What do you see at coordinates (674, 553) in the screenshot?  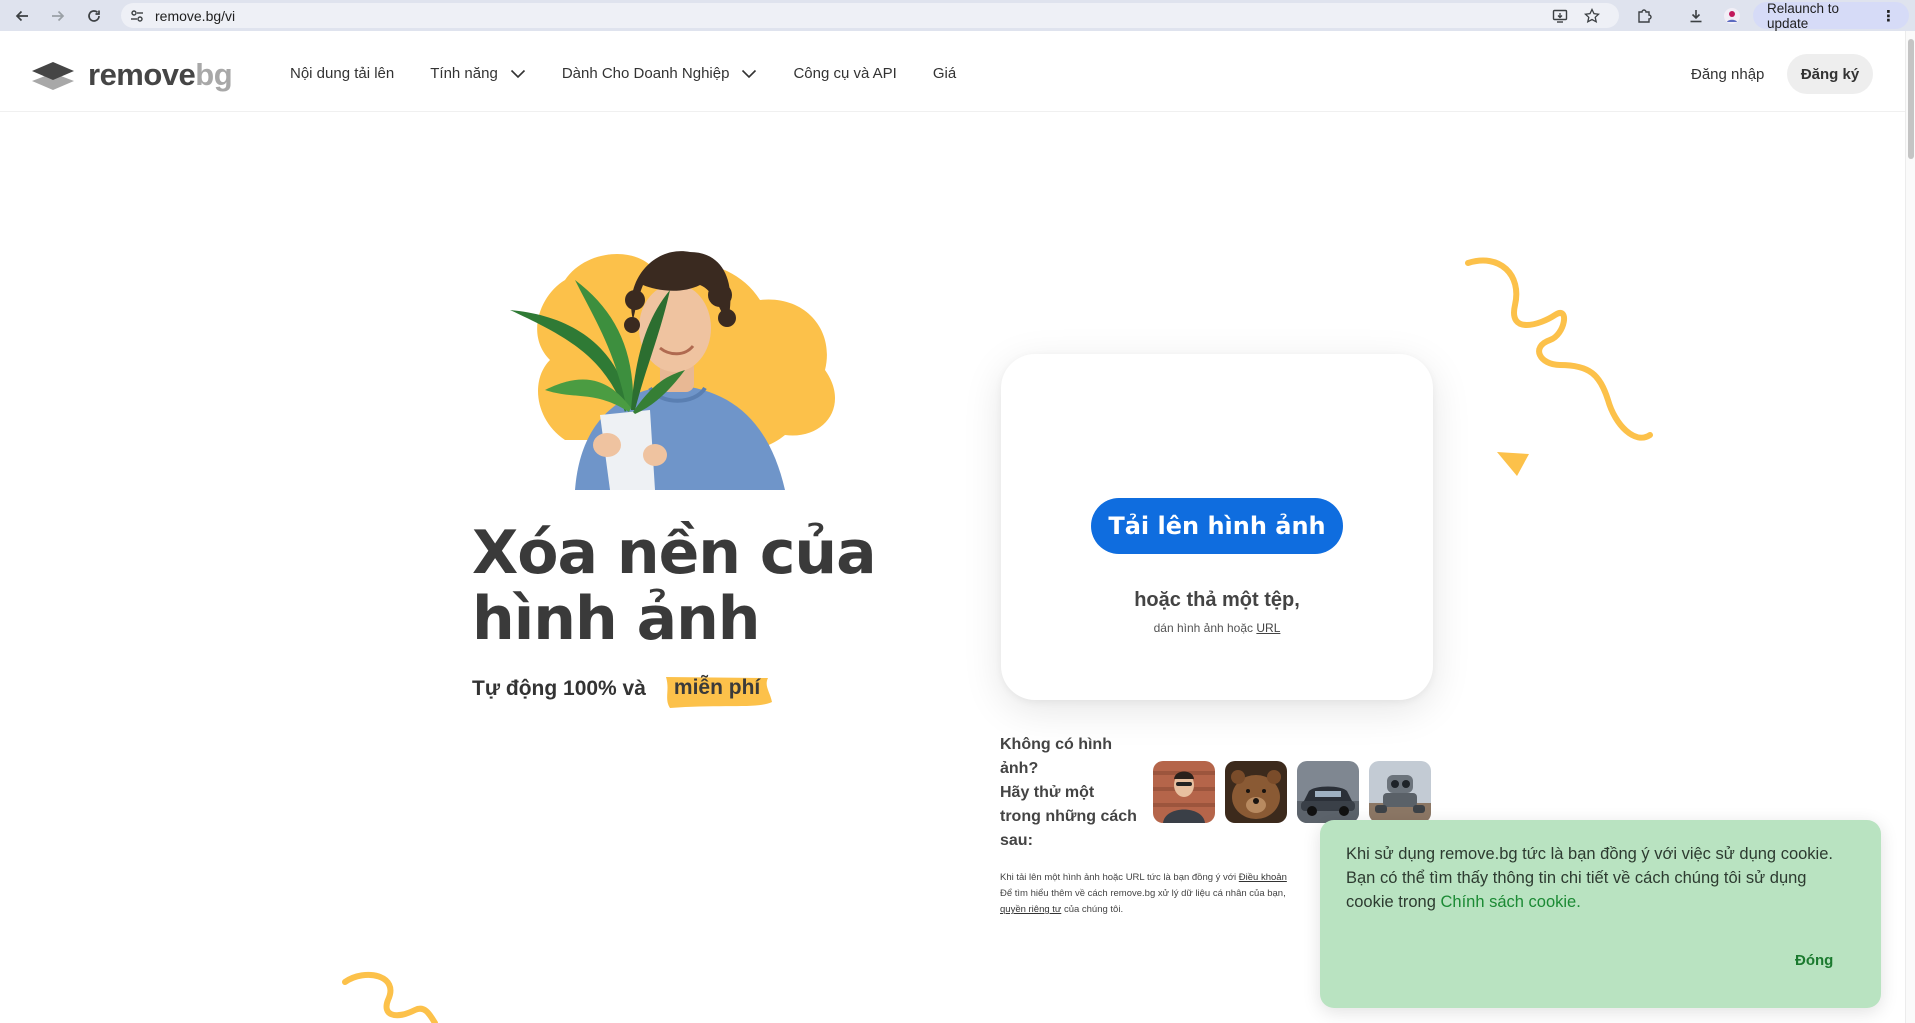 I see `hero-title-line1: Xóa nền của` at bounding box center [674, 553].